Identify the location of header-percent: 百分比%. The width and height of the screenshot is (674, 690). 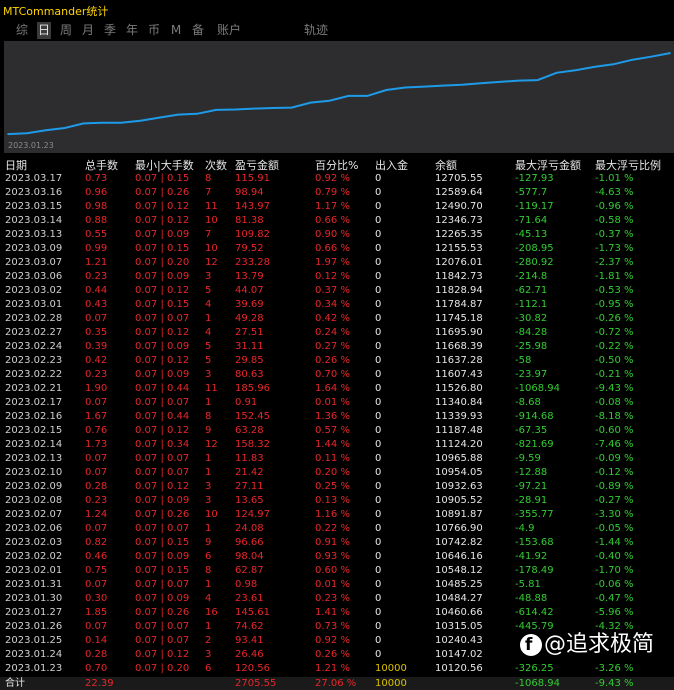
(336, 165).